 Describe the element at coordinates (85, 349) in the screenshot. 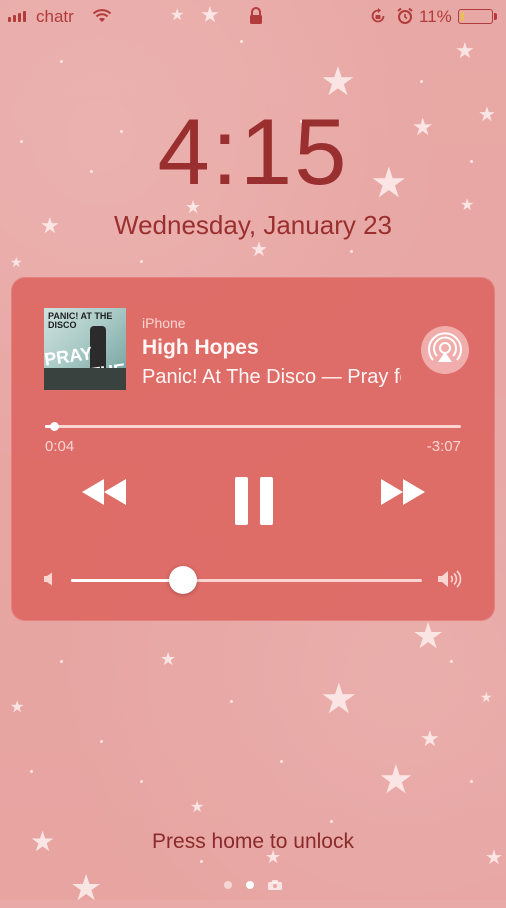

I see `album-art: PANIC! AT THE DISCO PRAY FOR THE WICKED` at that location.